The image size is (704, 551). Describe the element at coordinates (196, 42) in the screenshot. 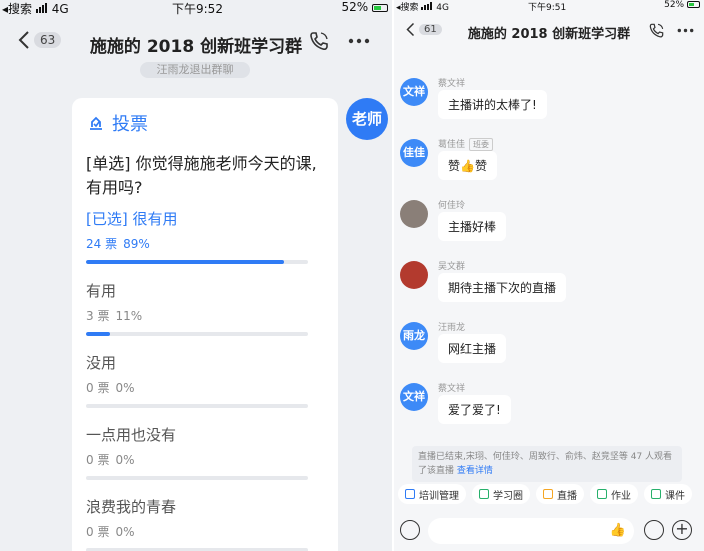

I see `nav-bar: 63 施施的 2018 创新班学习群` at that location.